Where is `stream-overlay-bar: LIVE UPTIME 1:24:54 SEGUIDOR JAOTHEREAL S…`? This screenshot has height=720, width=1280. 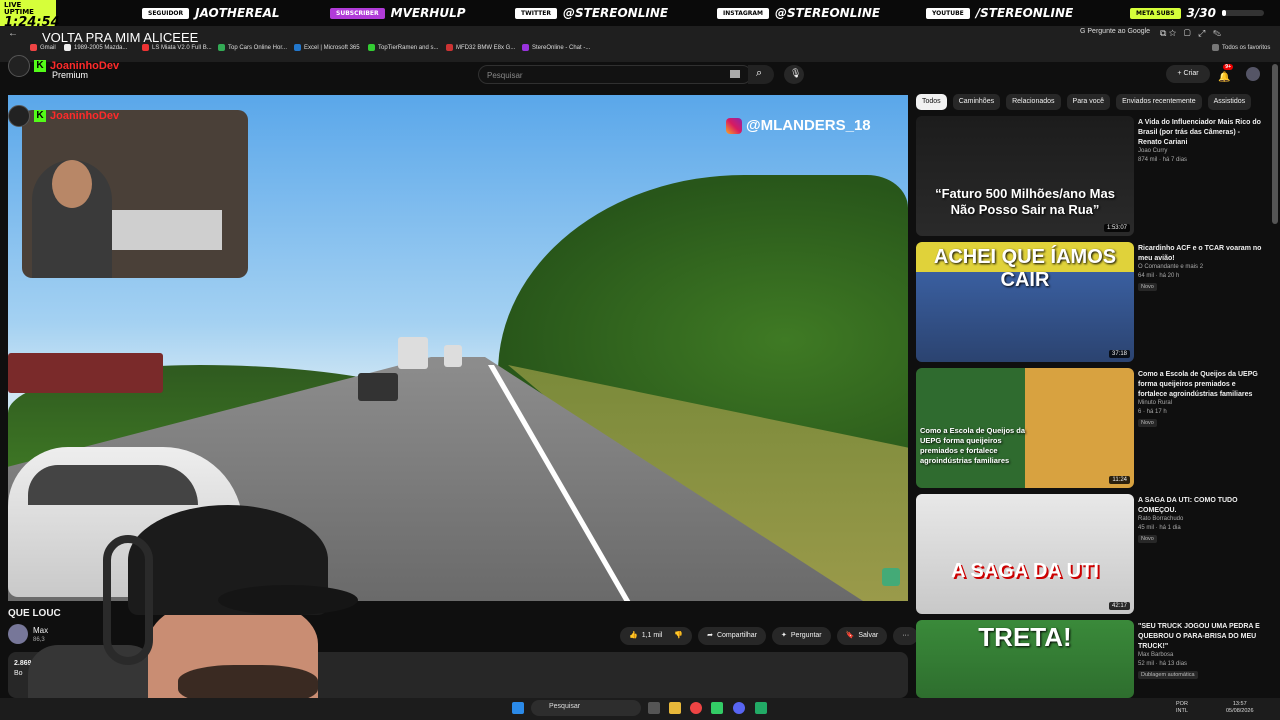
stream-overlay-bar: LIVE UPTIME 1:24:54 SEGUIDOR JAOTHEREAL S… is located at coordinates (640, 14).